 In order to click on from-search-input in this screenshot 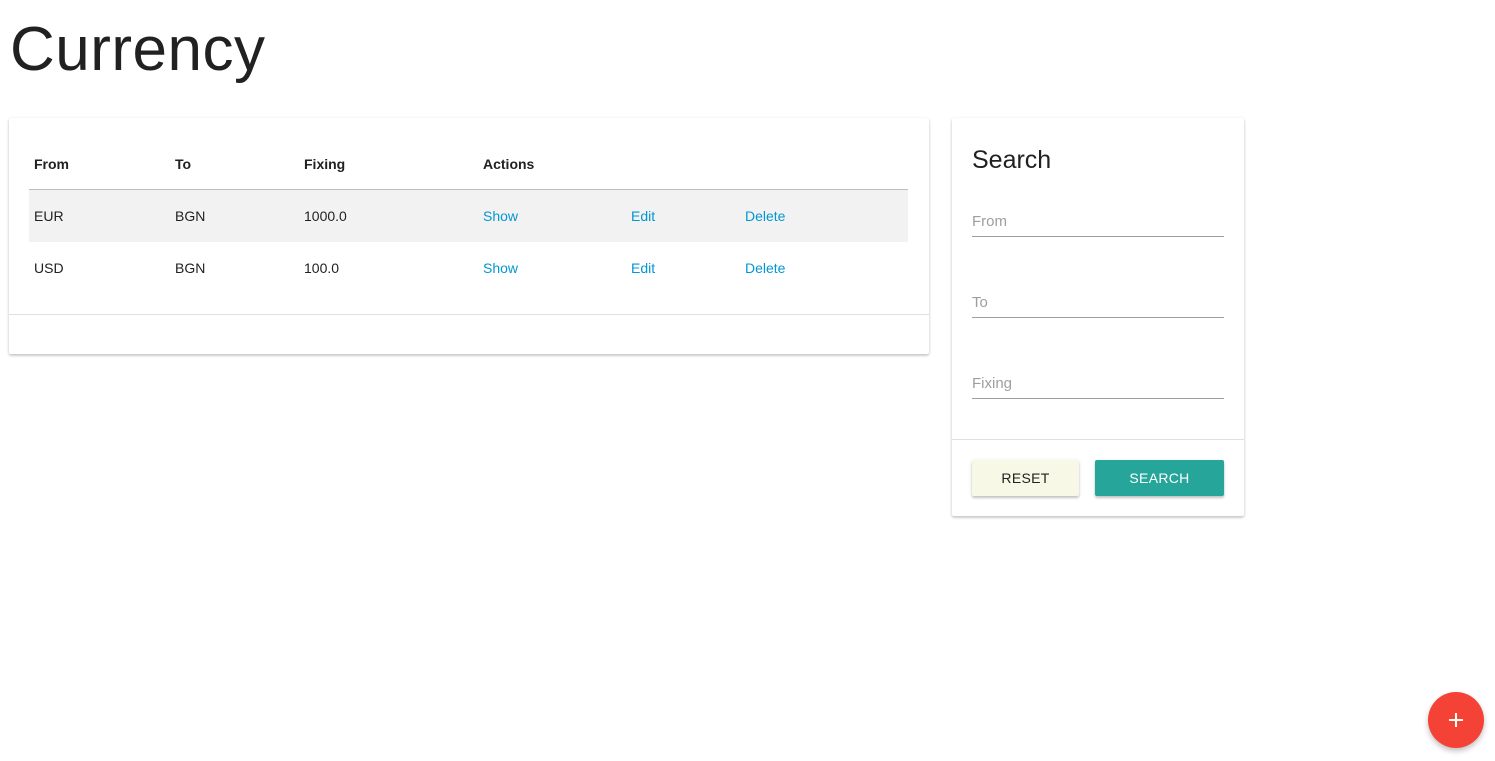, I will do `click(1098, 221)`.